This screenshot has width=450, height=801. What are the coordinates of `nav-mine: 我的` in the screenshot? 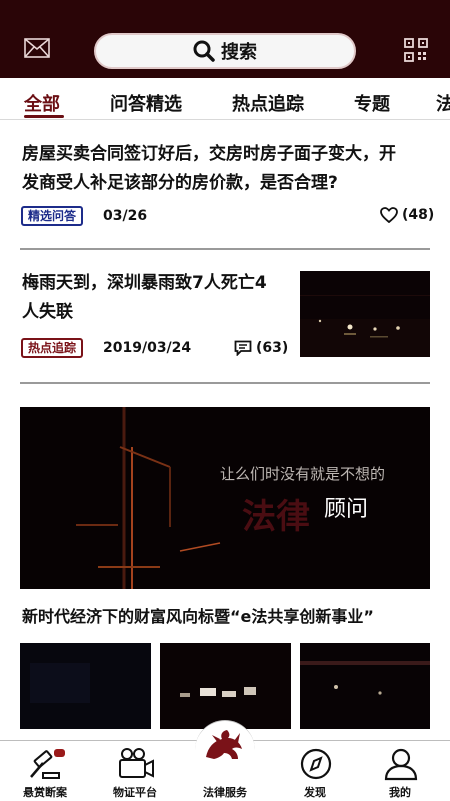 It's located at (400, 771).